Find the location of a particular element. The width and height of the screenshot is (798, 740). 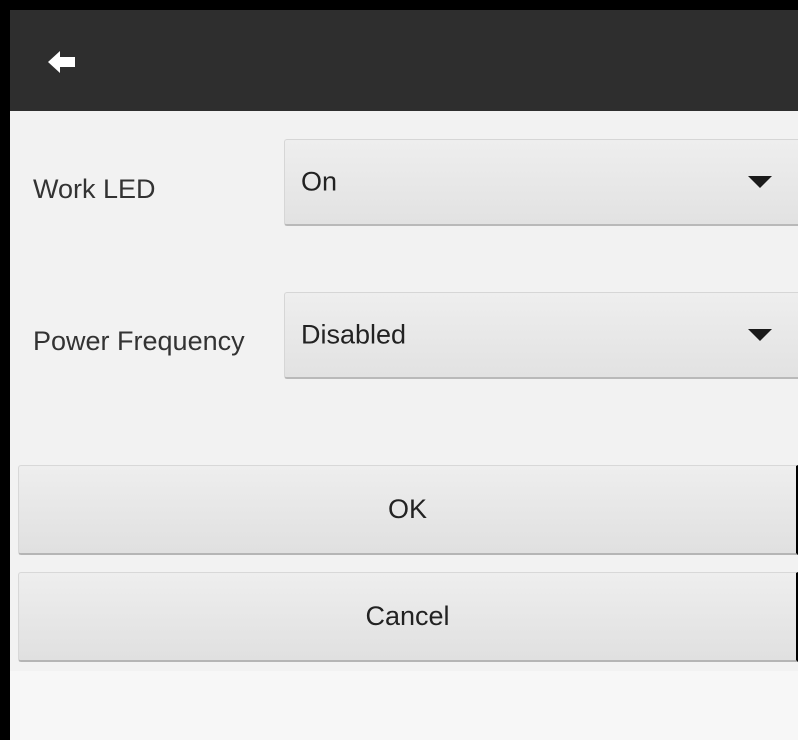

work-led-dropdown: On is located at coordinates (541, 182).